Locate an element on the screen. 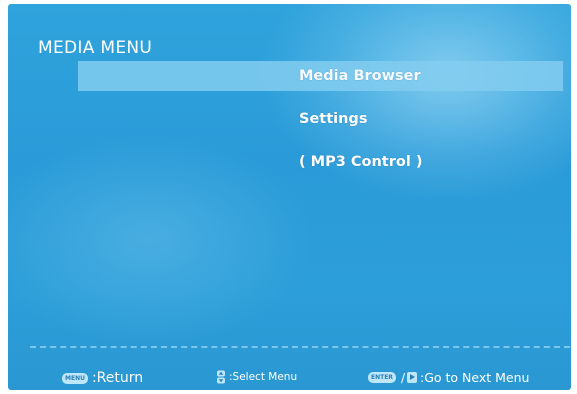  menu-key-icon: MENU is located at coordinates (75, 378).